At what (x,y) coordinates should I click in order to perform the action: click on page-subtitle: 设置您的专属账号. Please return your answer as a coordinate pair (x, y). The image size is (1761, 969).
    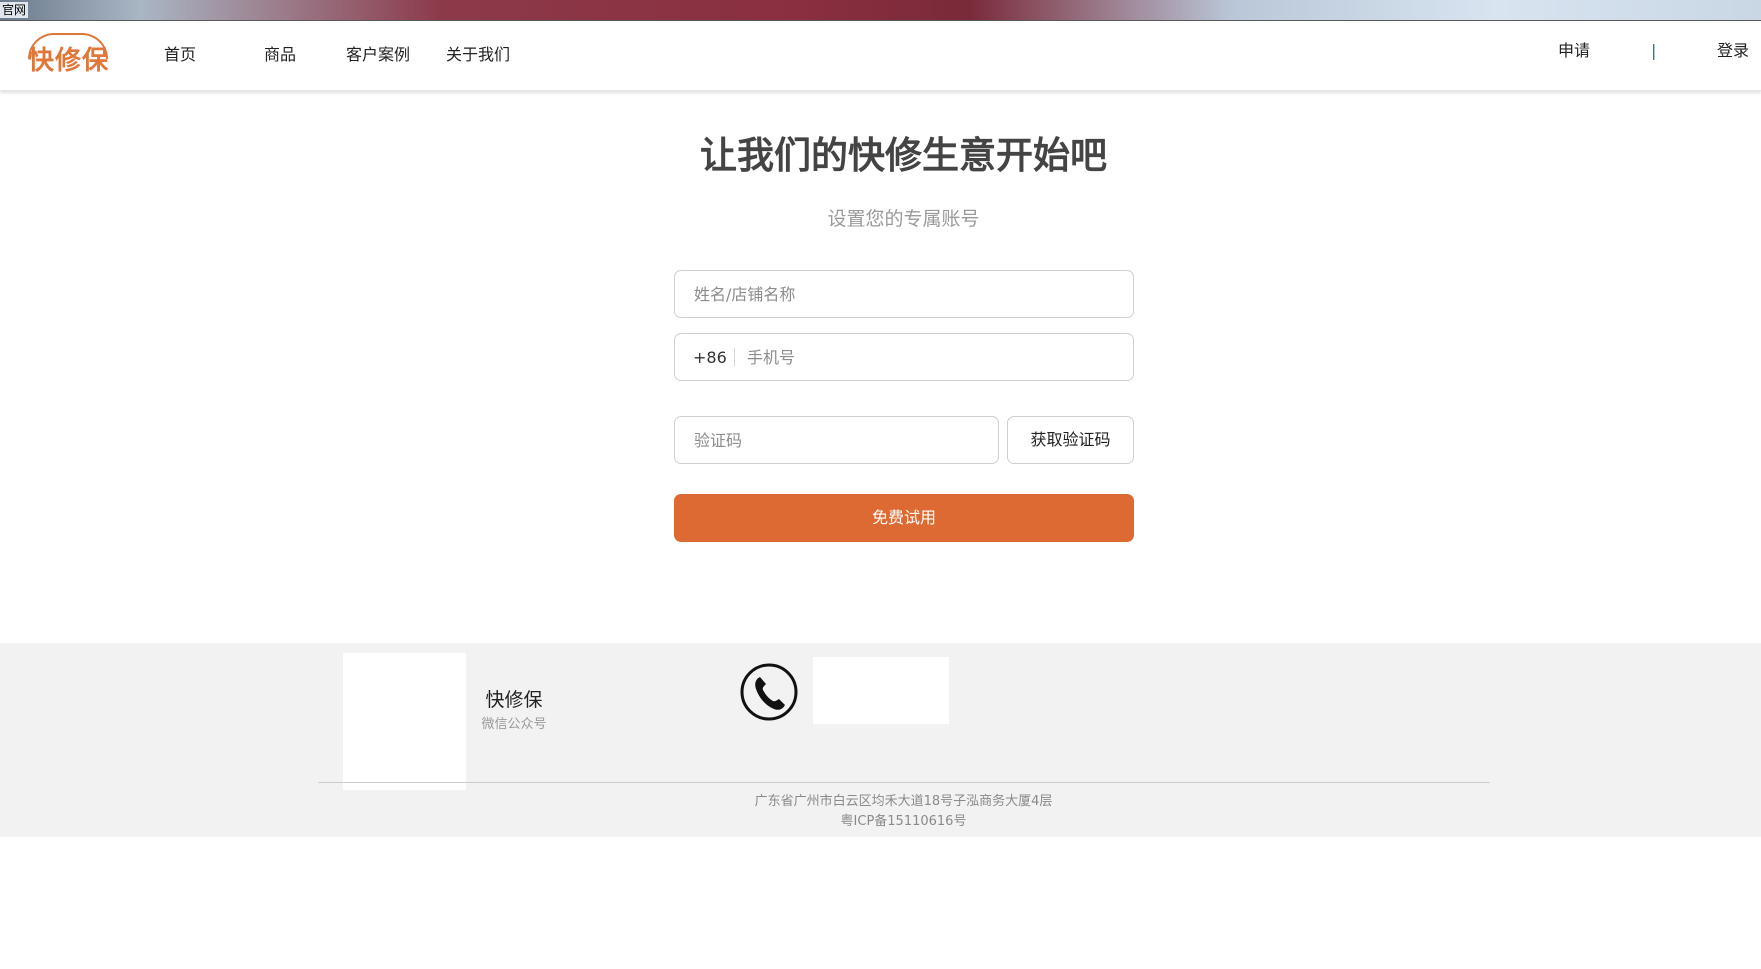
    Looking at the image, I should click on (903, 219).